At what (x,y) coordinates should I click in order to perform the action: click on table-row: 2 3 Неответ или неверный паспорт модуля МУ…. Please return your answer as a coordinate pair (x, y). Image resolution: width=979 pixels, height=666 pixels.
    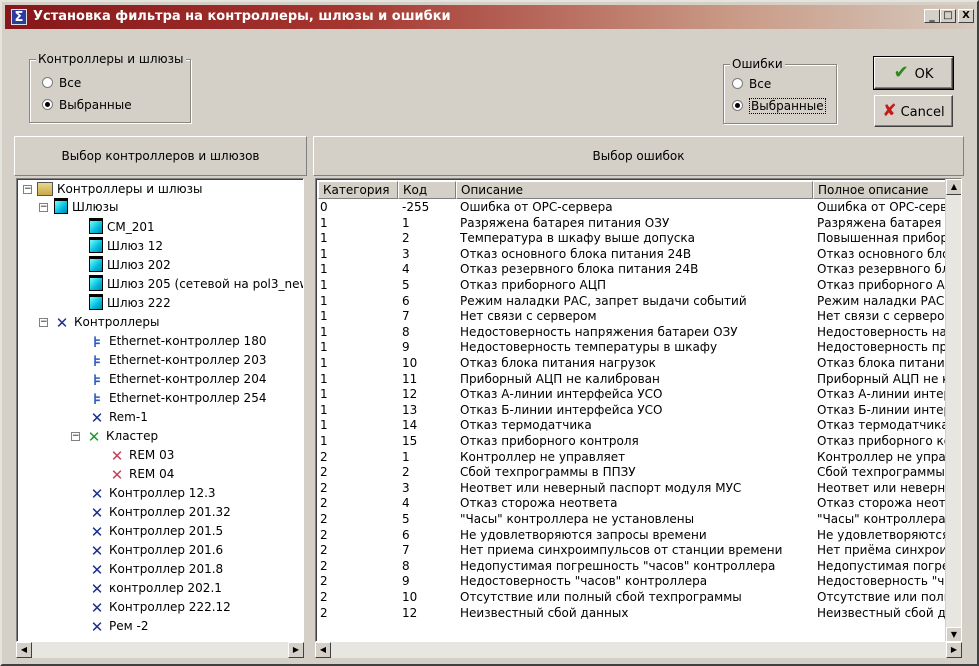
    Looking at the image, I should click on (632, 488).